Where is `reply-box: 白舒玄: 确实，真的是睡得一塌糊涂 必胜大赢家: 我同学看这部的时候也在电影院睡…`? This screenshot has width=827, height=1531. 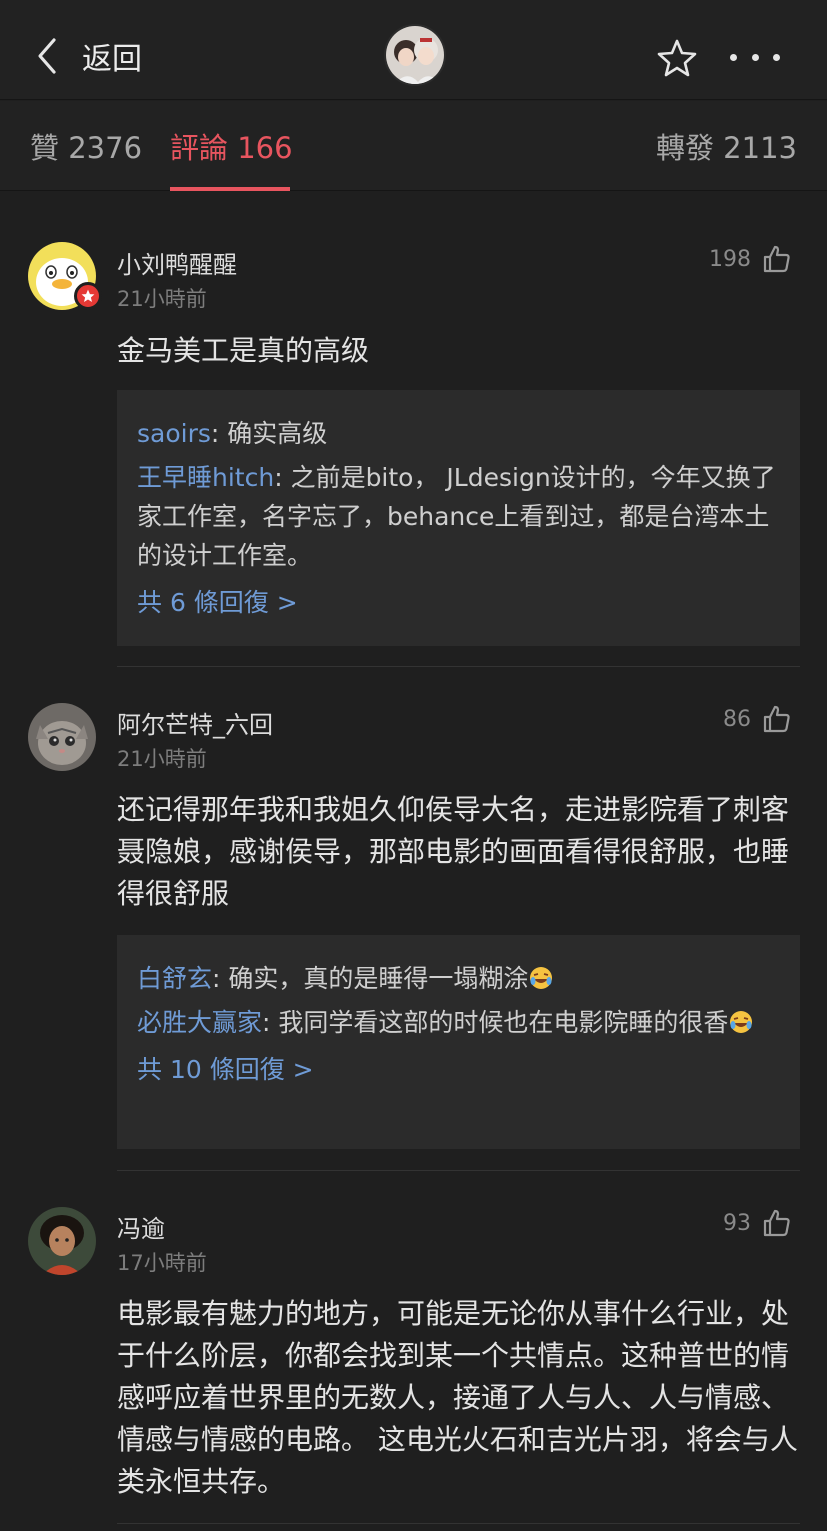
reply-box: 白舒玄: 确实，真的是睡得一塌糊涂 必胜大赢家: 我同学看这部的时候也在电影院睡… is located at coordinates (458, 1042).